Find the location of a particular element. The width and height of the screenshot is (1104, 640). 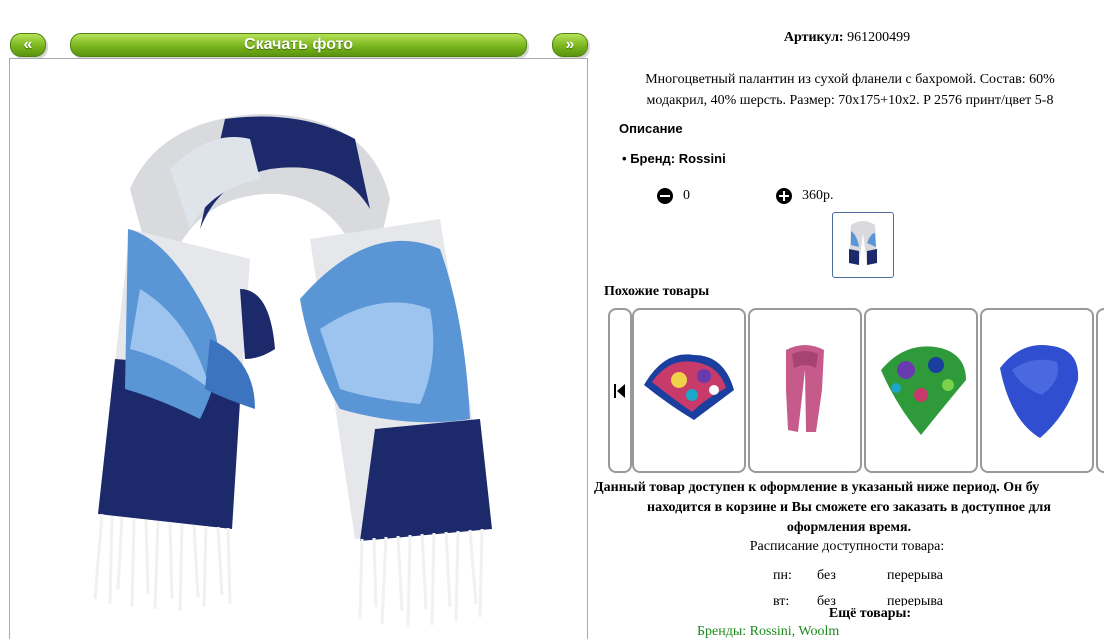

brand-label: Бренд: Rossini is located at coordinates (678, 158).